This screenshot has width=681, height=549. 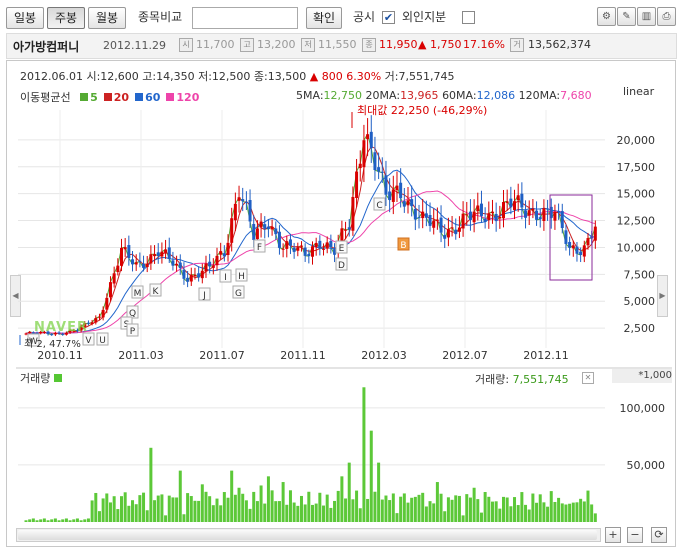 I want to click on time-tick-label: 2011.07, so click(x=222, y=355).